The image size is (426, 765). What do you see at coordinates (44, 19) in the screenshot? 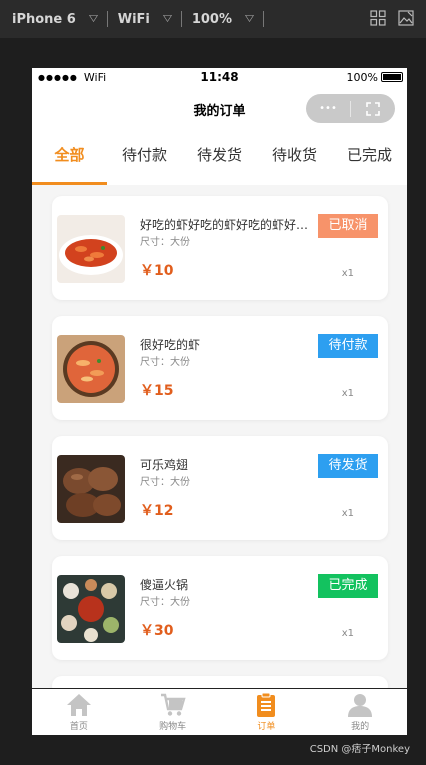
I see `device-label: iPhone 6` at bounding box center [44, 19].